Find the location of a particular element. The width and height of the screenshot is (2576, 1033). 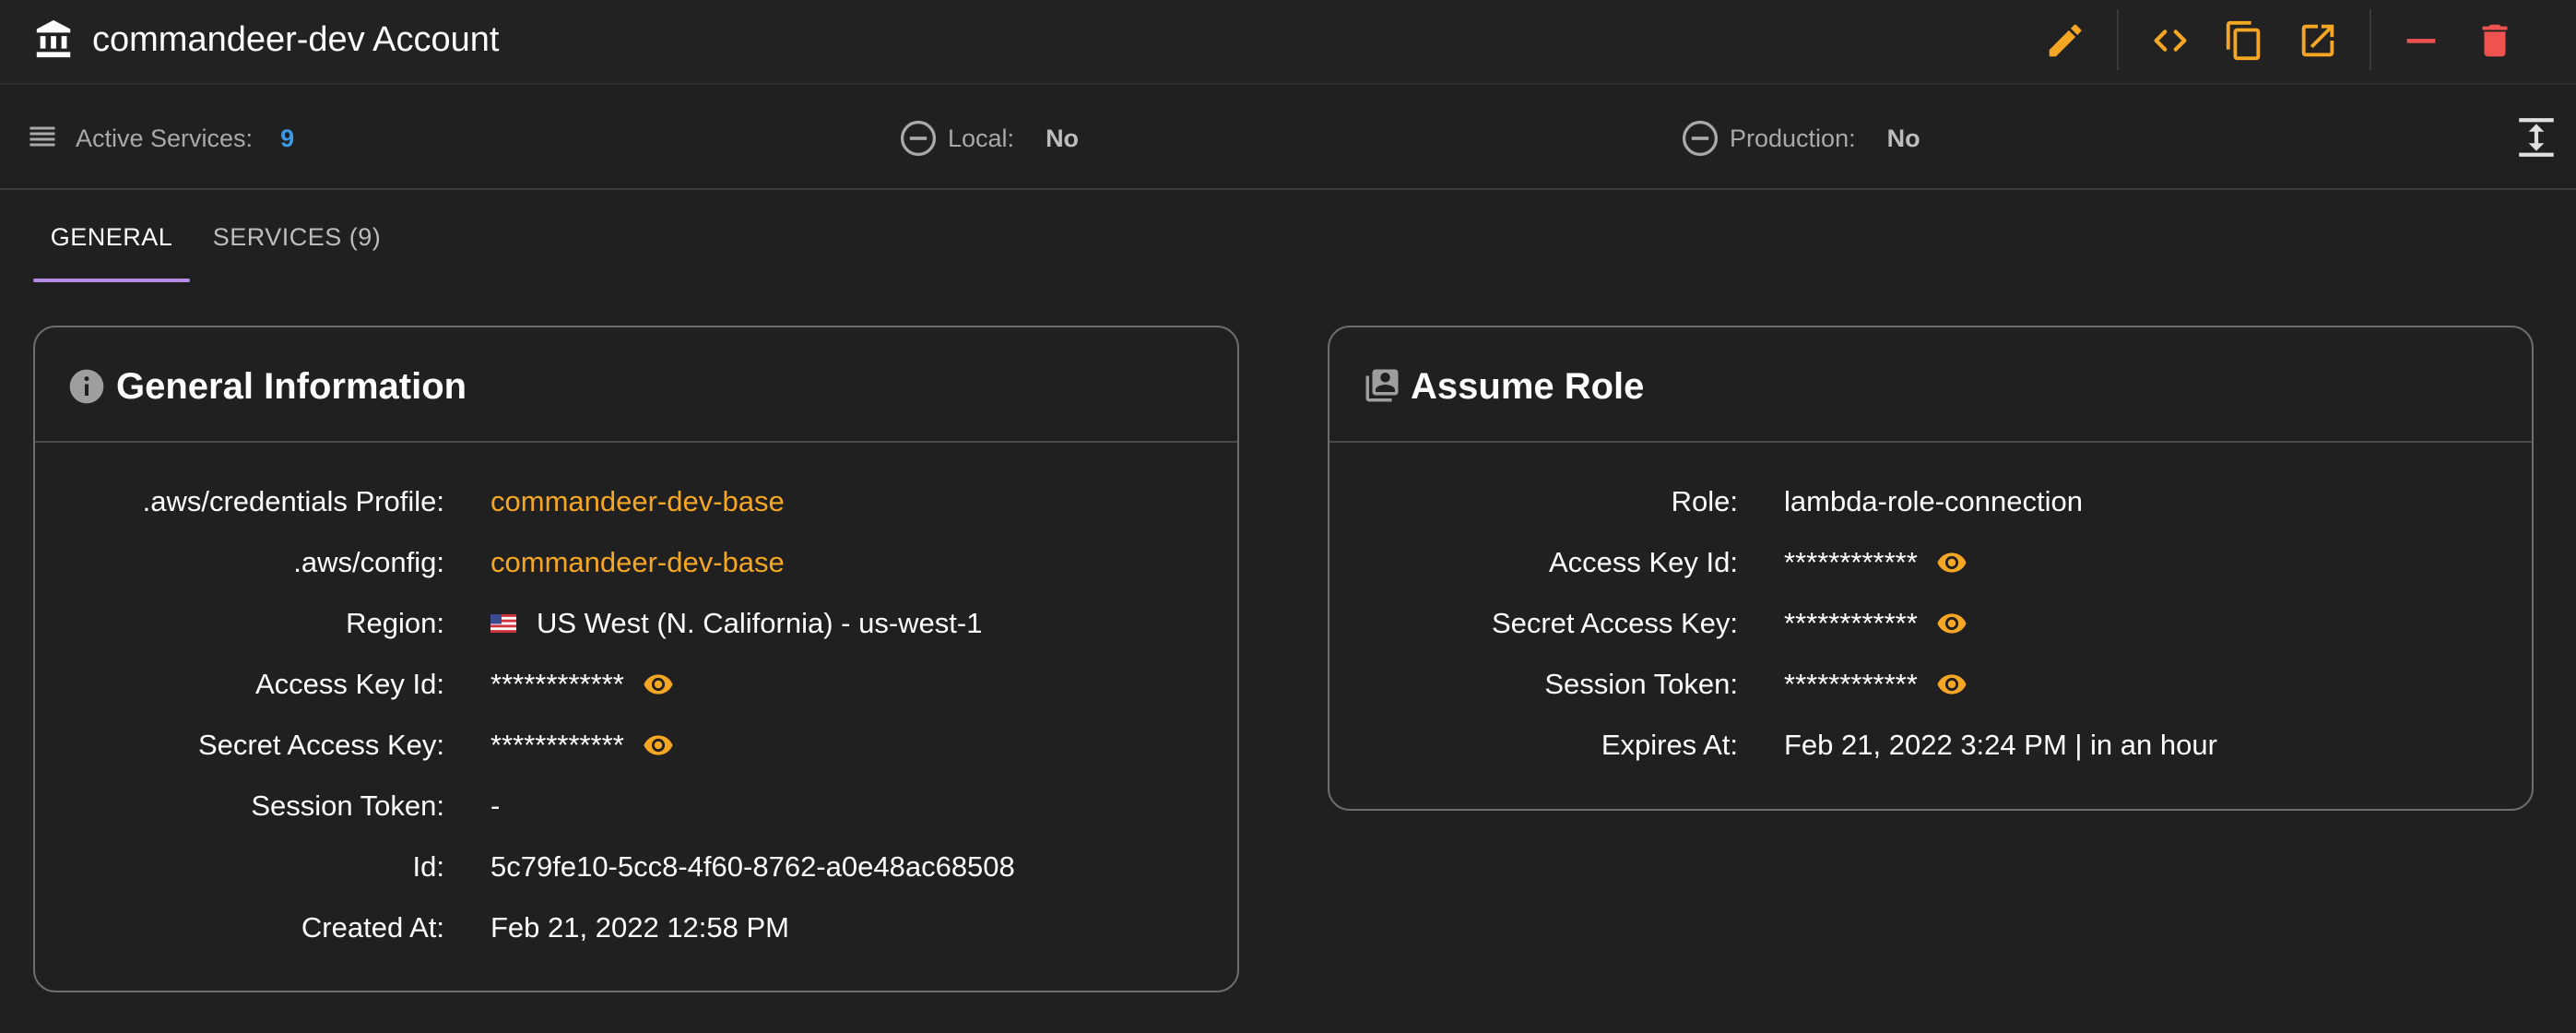

credentials-profile-link: commandeer-dev-base is located at coordinates (637, 501).